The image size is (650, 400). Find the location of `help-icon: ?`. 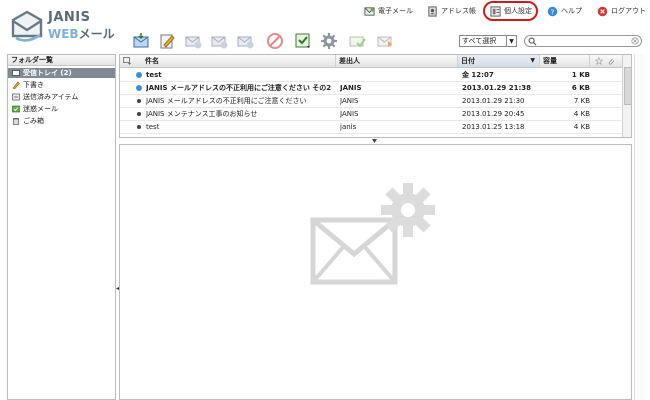

help-icon: ? is located at coordinates (552, 11).